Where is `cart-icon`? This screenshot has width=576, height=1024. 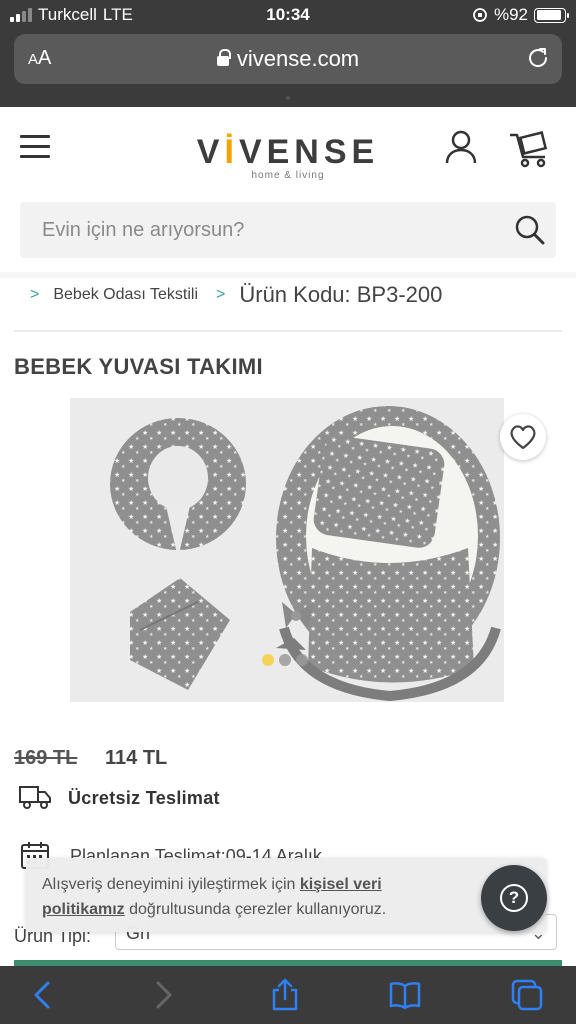
cart-icon is located at coordinates (530, 149).